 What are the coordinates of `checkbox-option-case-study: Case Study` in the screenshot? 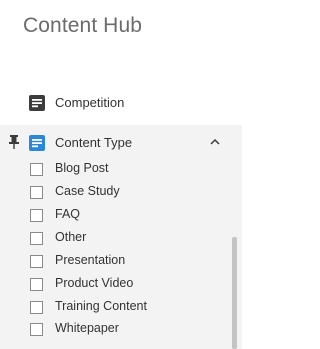 It's located at (130, 193).